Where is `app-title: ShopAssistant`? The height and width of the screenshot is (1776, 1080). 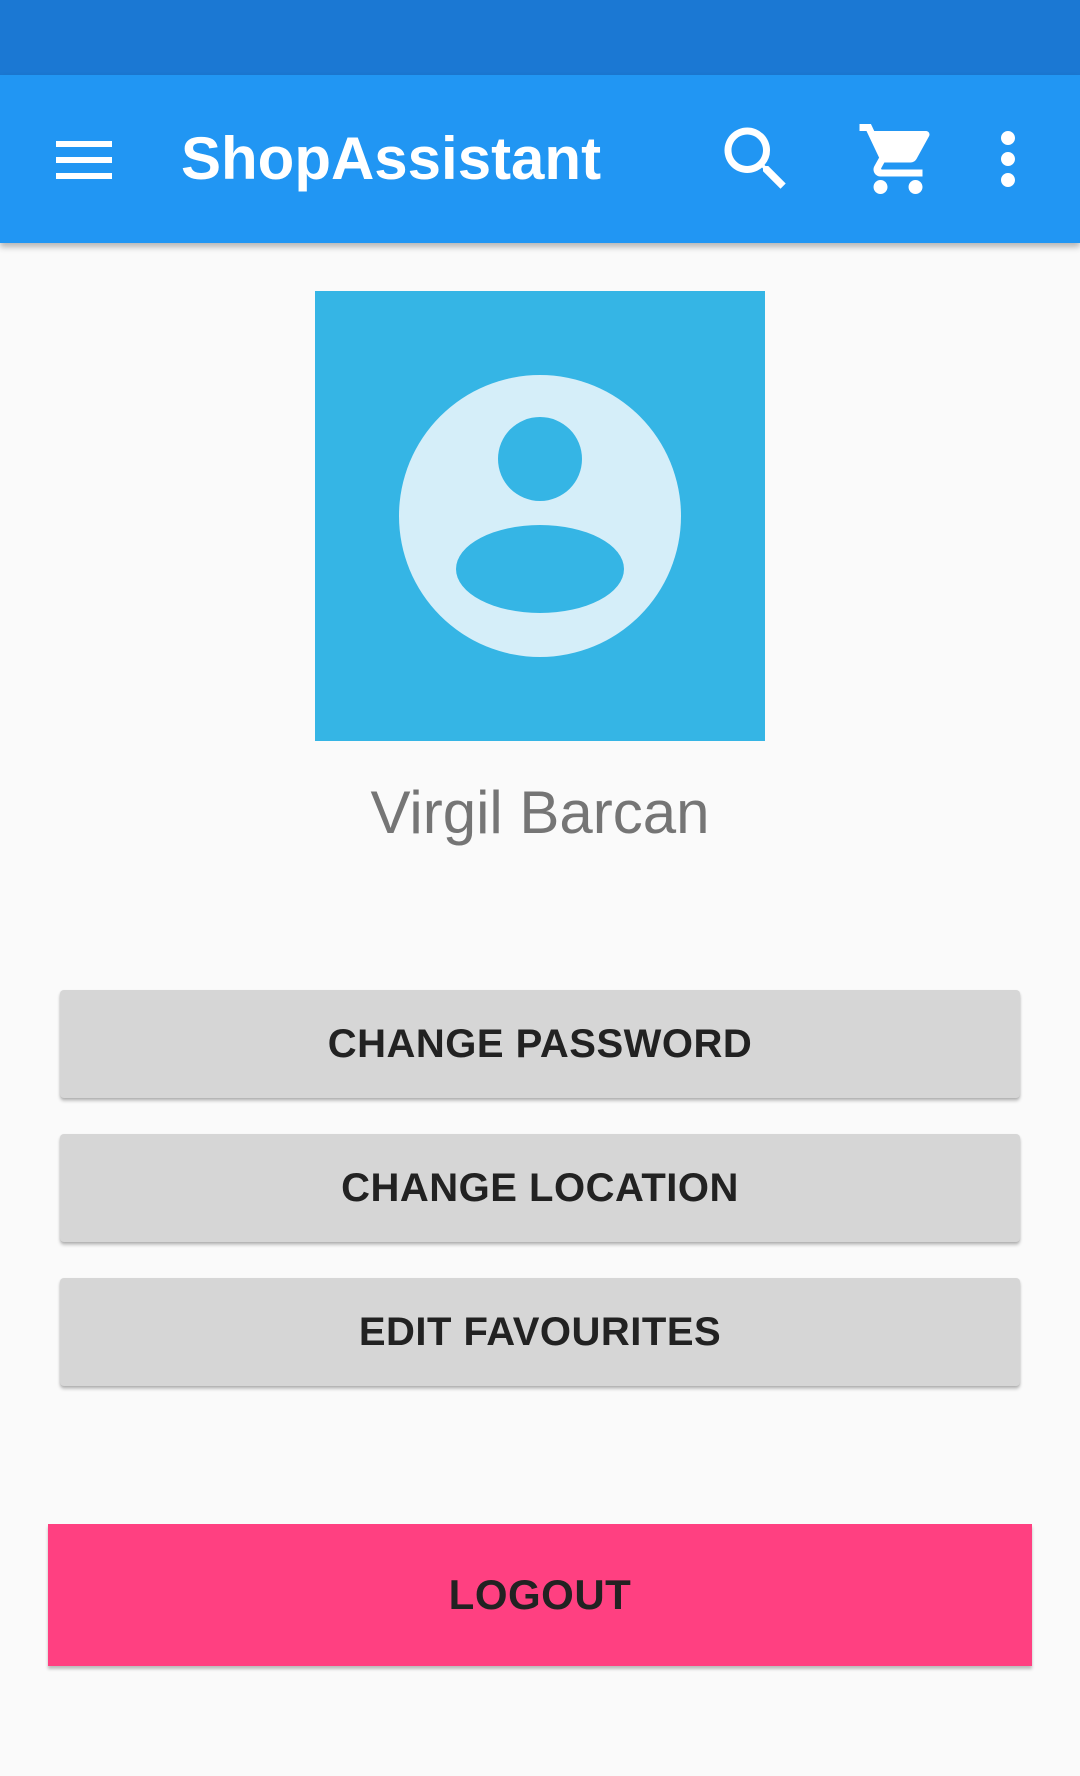
app-title: ShopAssistant is located at coordinates (391, 158).